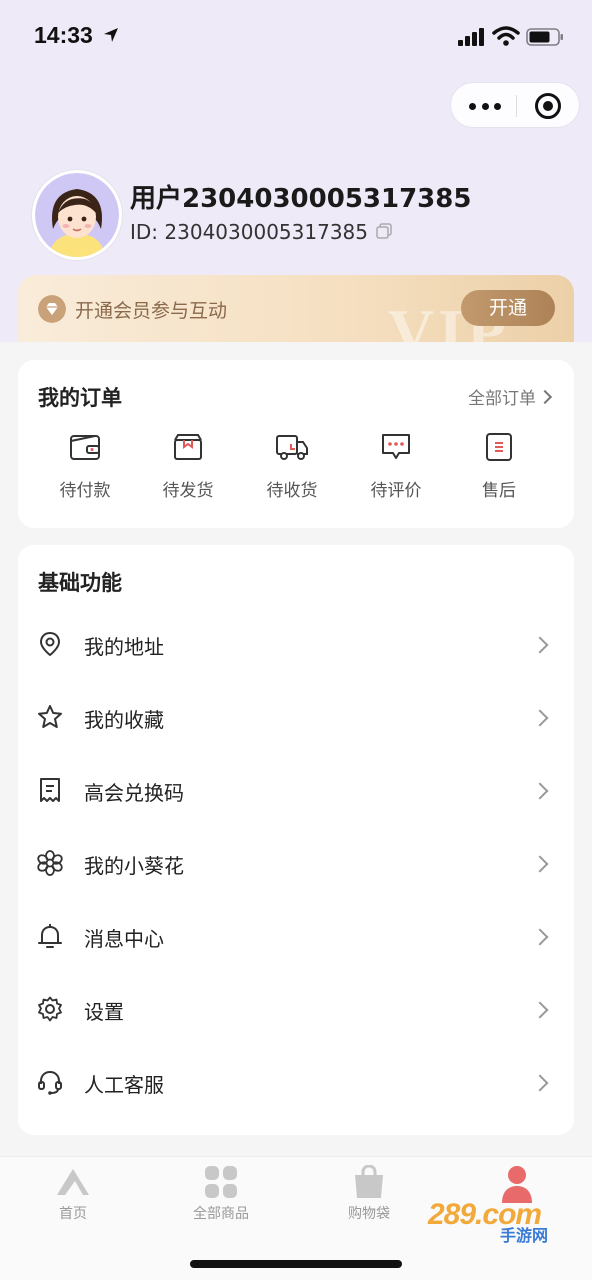  I want to click on order-item-label: 待收货, so click(292, 491).